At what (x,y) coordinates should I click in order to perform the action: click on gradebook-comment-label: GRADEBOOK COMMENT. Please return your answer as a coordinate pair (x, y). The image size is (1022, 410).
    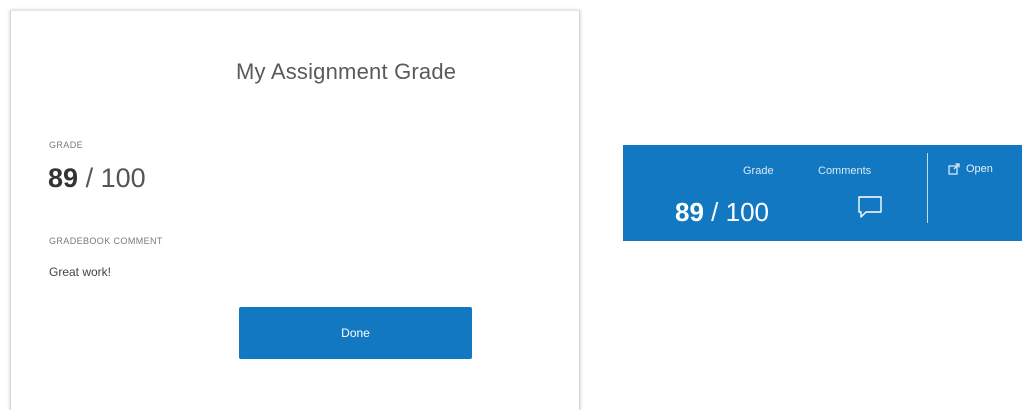
    Looking at the image, I should click on (106, 241).